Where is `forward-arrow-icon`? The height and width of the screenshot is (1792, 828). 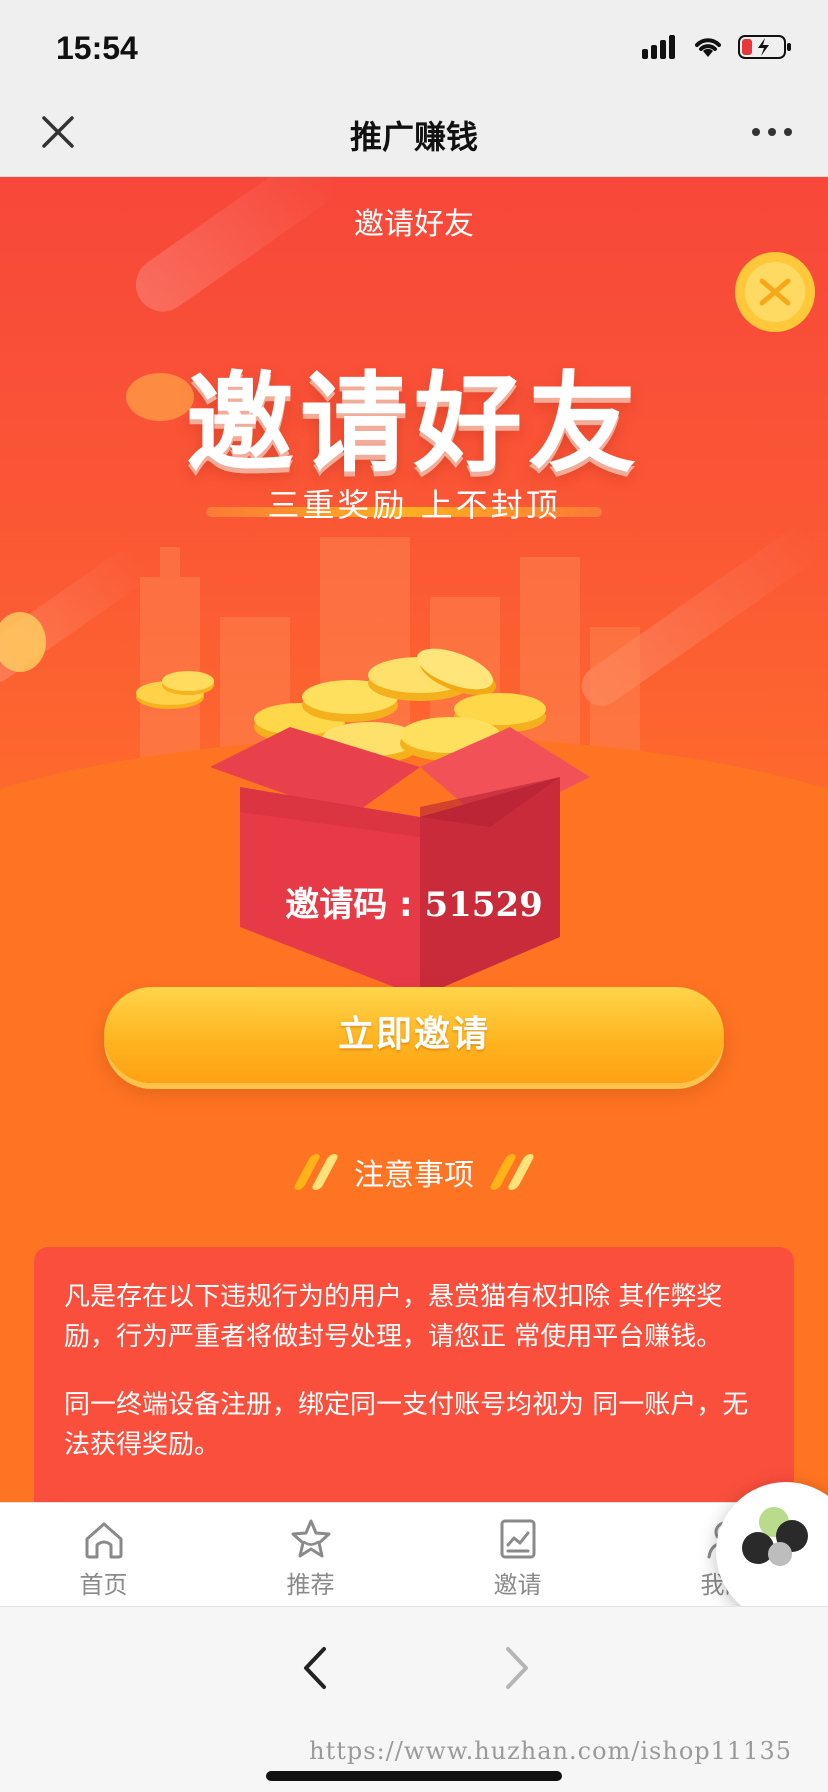
forward-arrow-icon is located at coordinates (518, 1668).